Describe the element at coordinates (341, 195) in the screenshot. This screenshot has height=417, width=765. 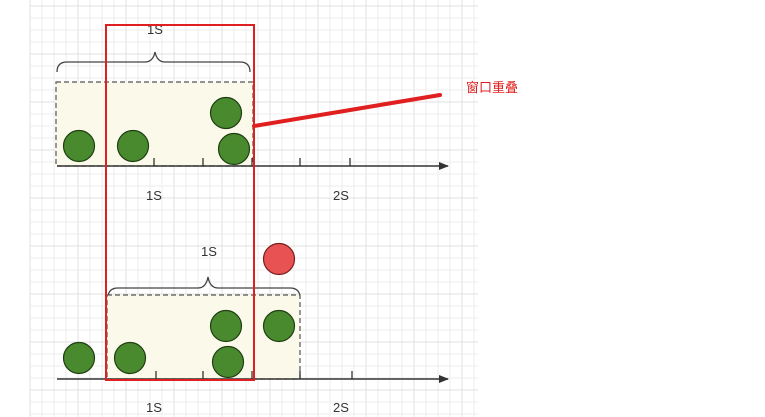
I see `top-tick-label-2s: 2S` at that location.